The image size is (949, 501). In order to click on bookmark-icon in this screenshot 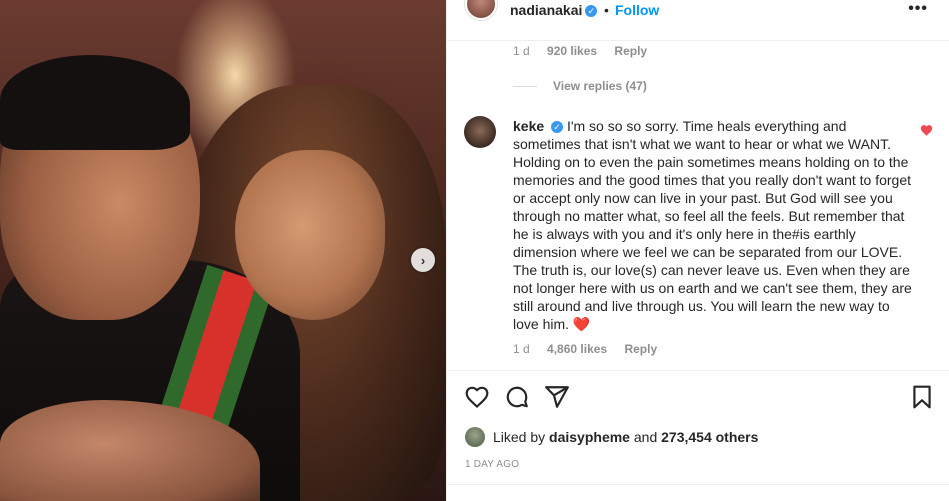, I will do `click(922, 397)`.